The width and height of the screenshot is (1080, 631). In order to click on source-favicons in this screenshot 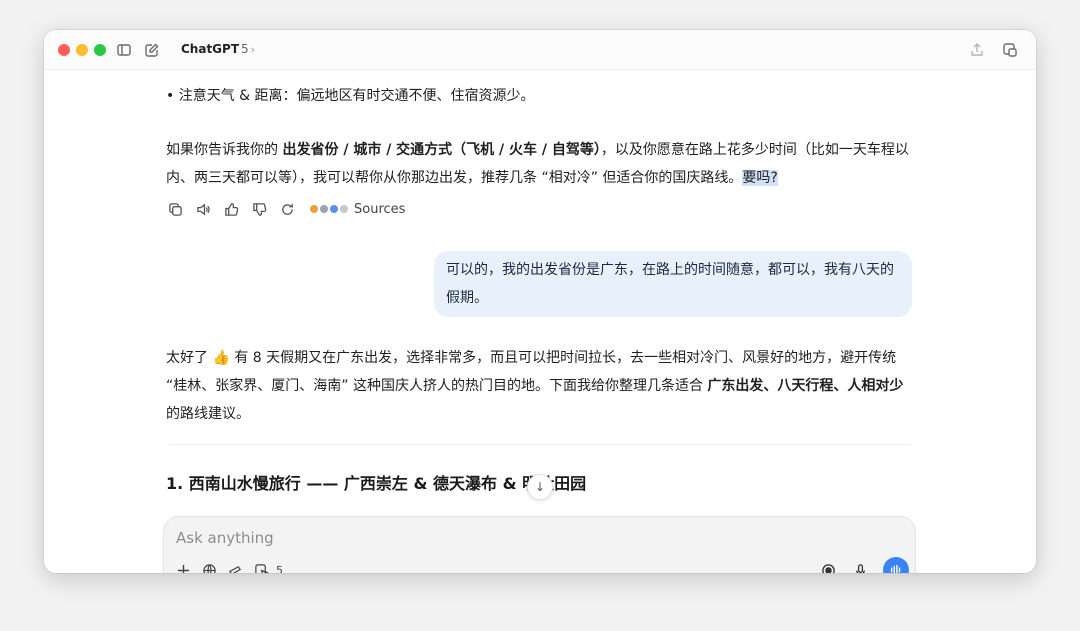, I will do `click(329, 209)`.